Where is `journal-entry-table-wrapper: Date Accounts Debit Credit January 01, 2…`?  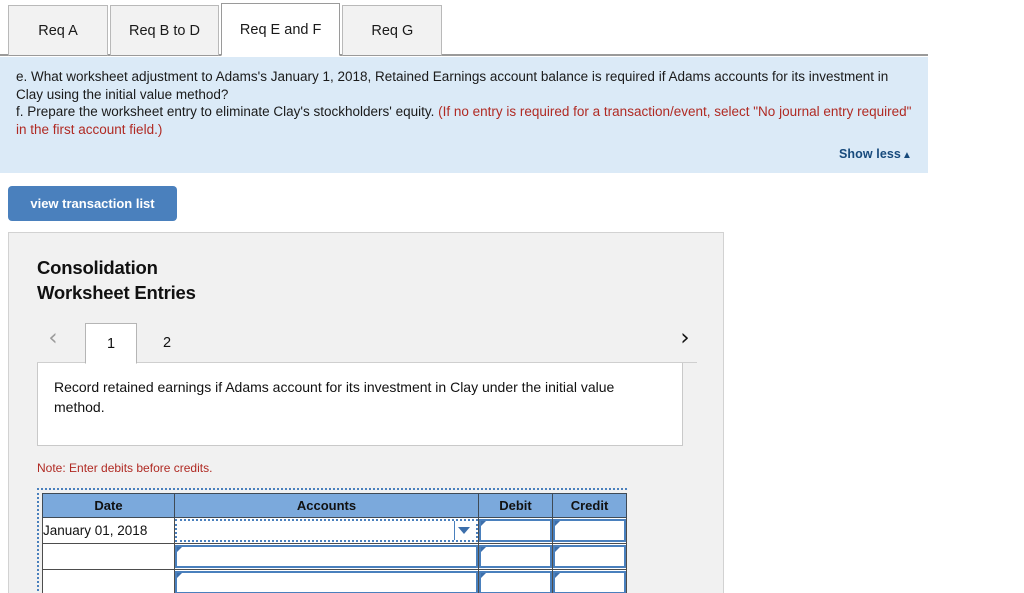 journal-entry-table-wrapper: Date Accounts Debit Credit January 01, 2… is located at coordinates (332, 540).